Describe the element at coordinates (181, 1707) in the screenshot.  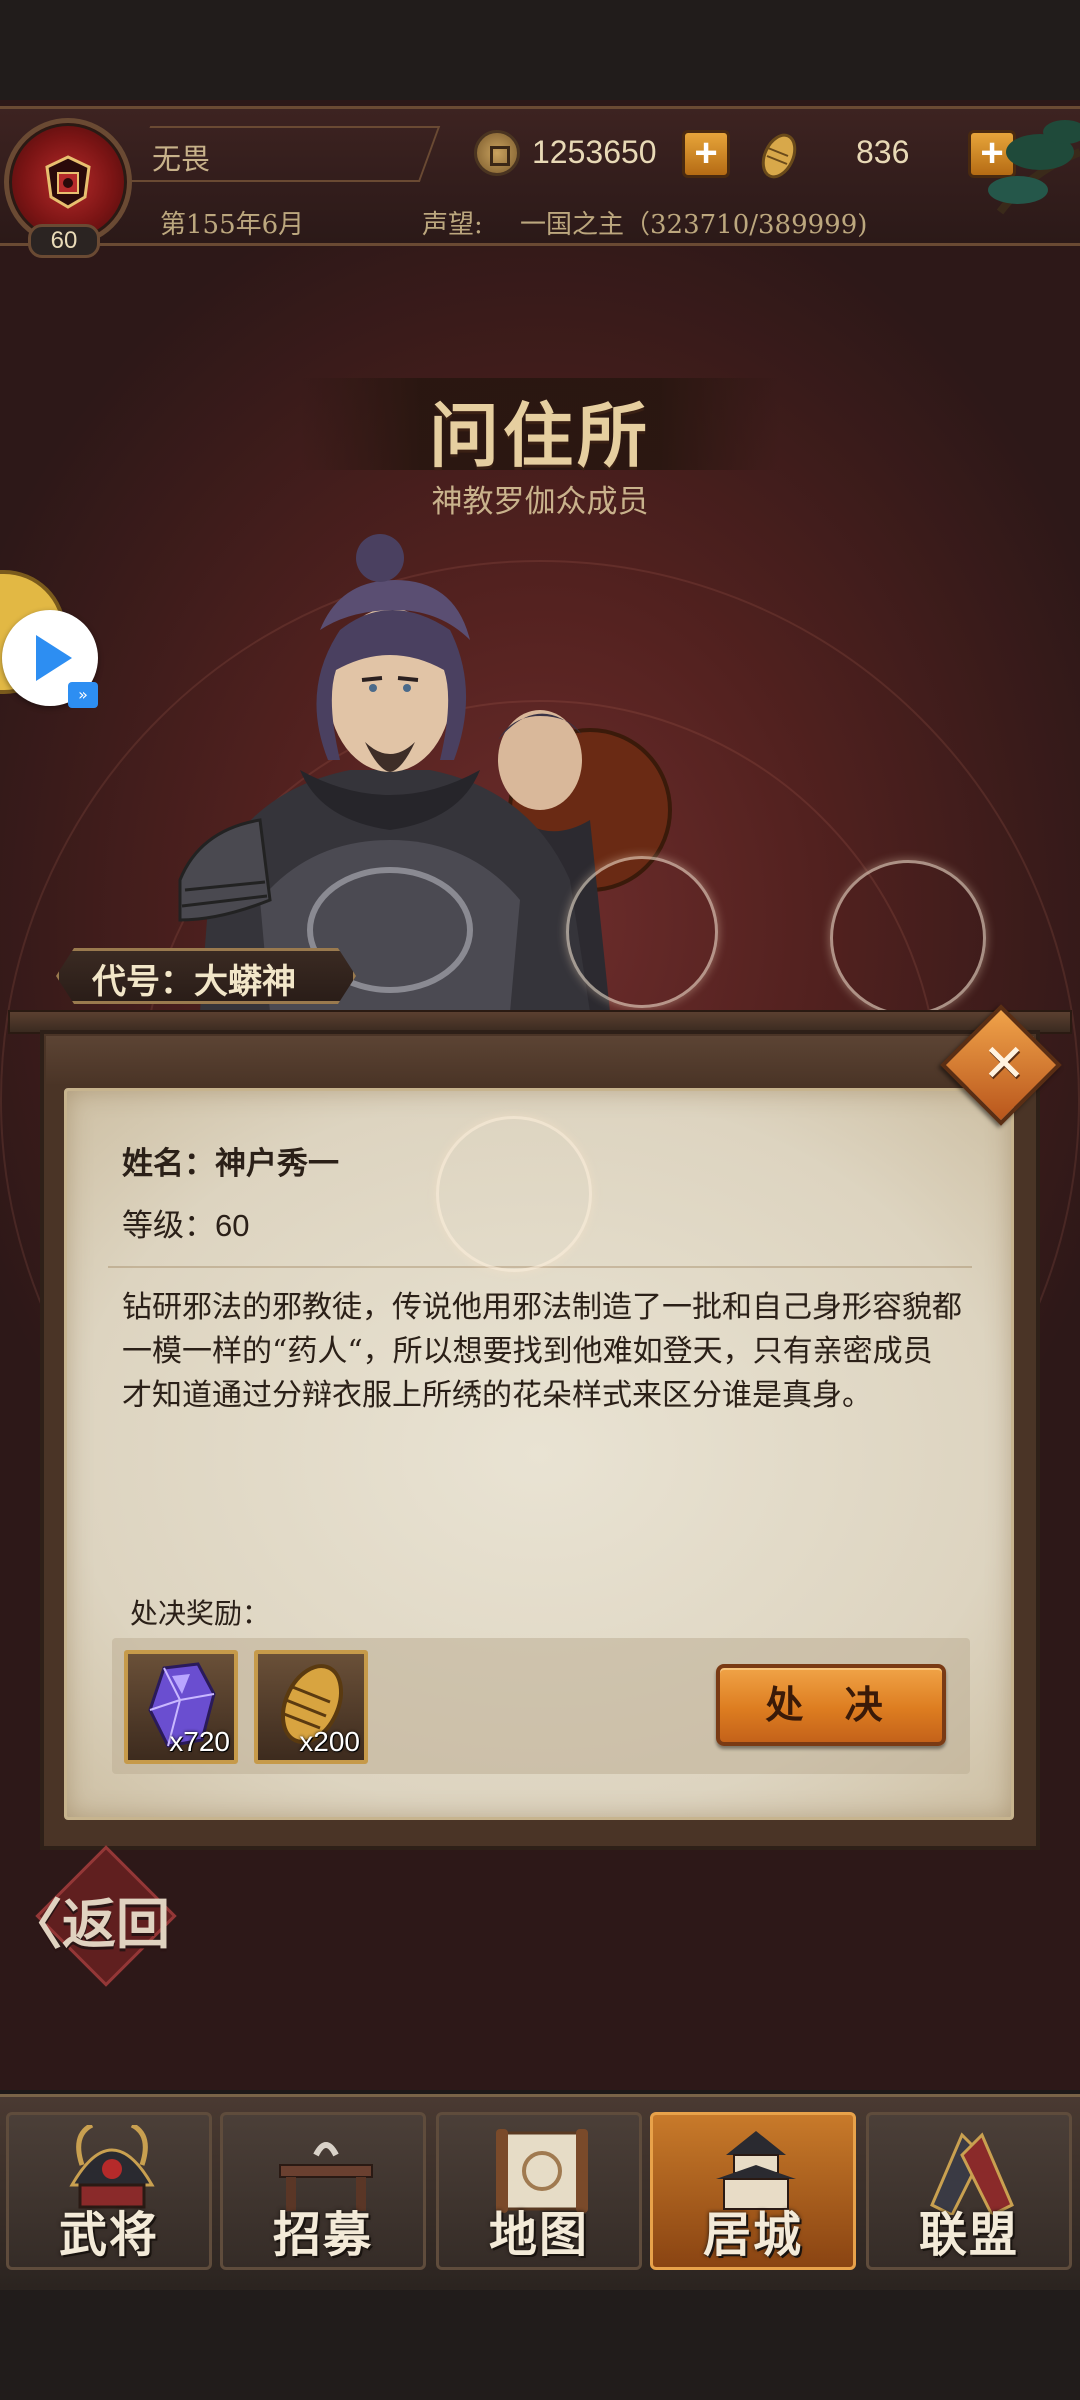
I see `reward-item-crystal: x720` at that location.